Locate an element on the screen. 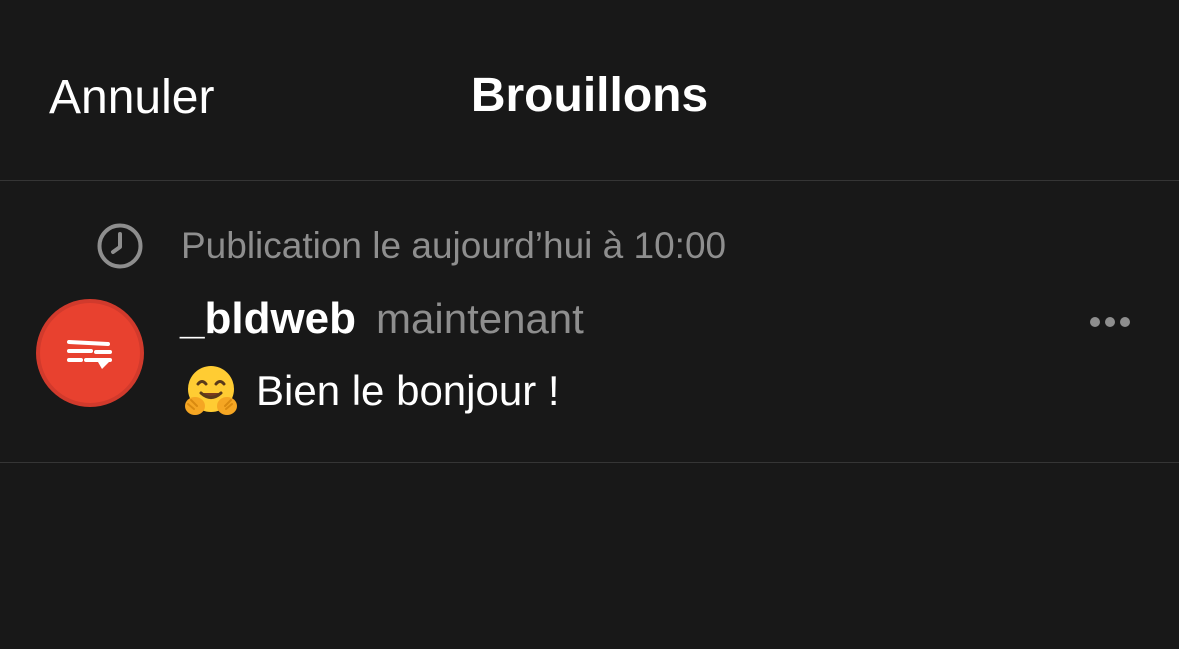 Image resolution: width=1179 pixels, height=649 pixels. author-row: _bldweb maintenant is located at coordinates (382, 322).